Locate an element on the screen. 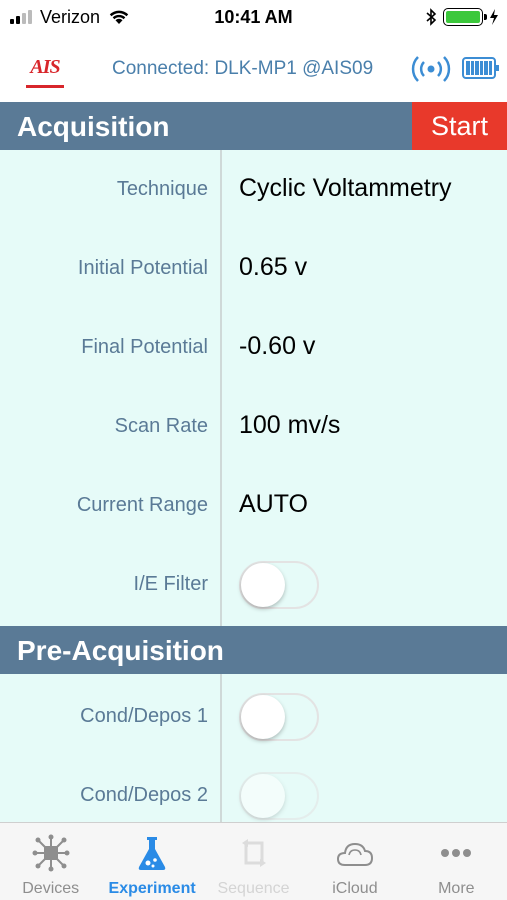 The height and width of the screenshot is (900, 507). cellular-signal-icon is located at coordinates (21, 17).